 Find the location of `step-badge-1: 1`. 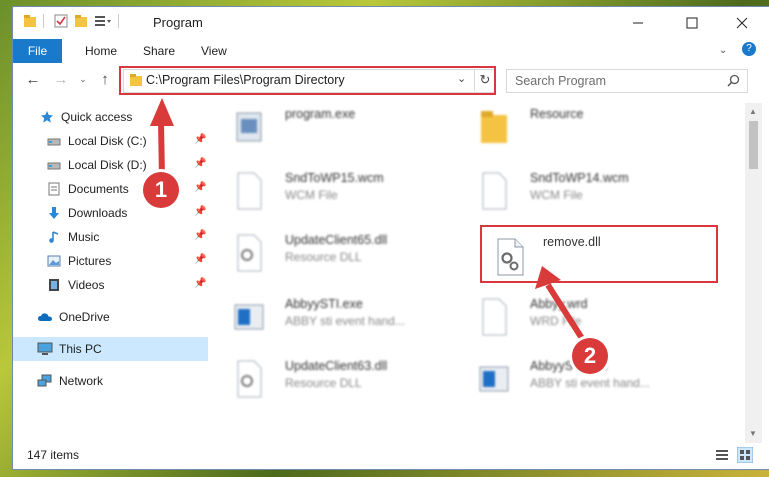

step-badge-1: 1 is located at coordinates (161, 190).